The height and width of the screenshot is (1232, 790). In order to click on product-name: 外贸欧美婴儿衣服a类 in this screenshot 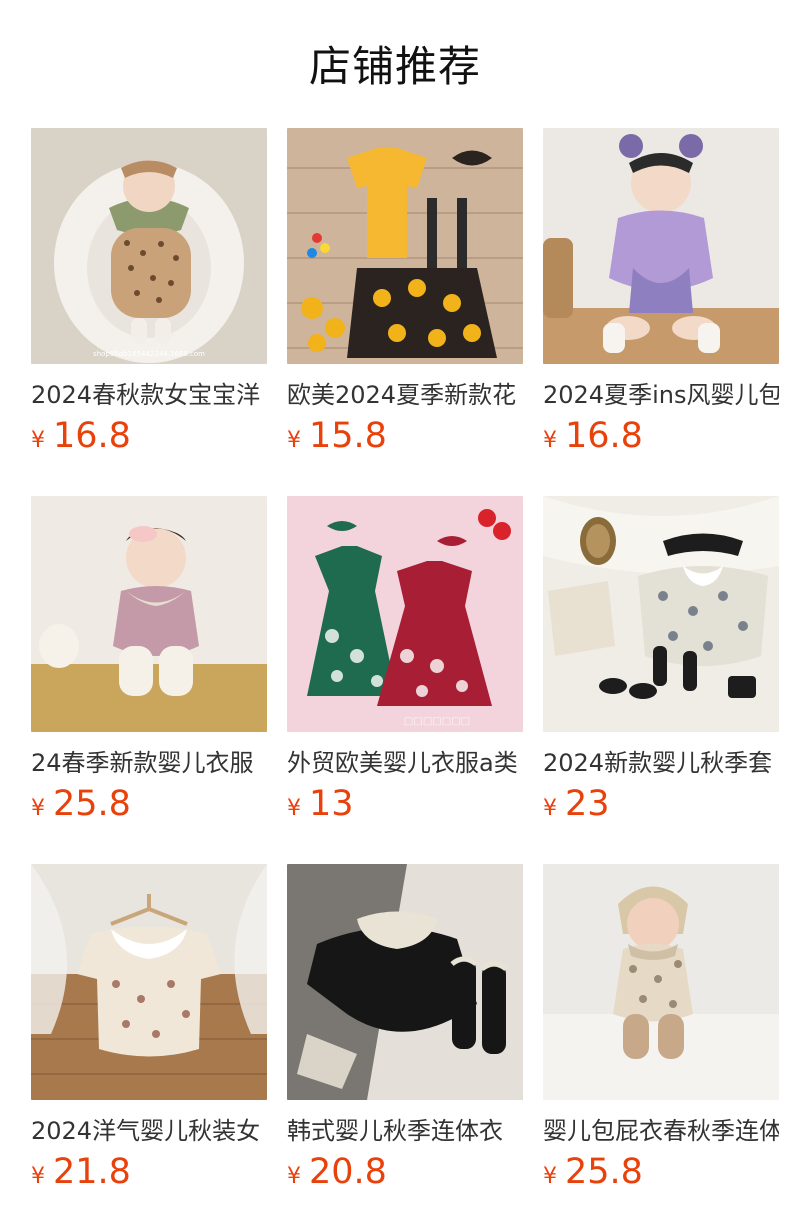, I will do `click(405, 763)`.